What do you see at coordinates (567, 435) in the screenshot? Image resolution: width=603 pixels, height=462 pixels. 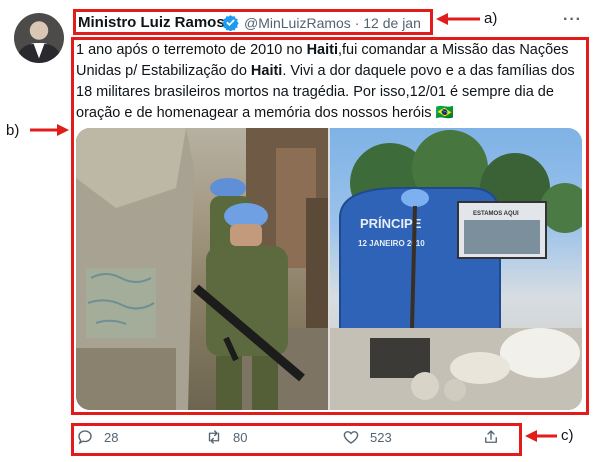 I see `annotation-label-c: c)` at bounding box center [567, 435].